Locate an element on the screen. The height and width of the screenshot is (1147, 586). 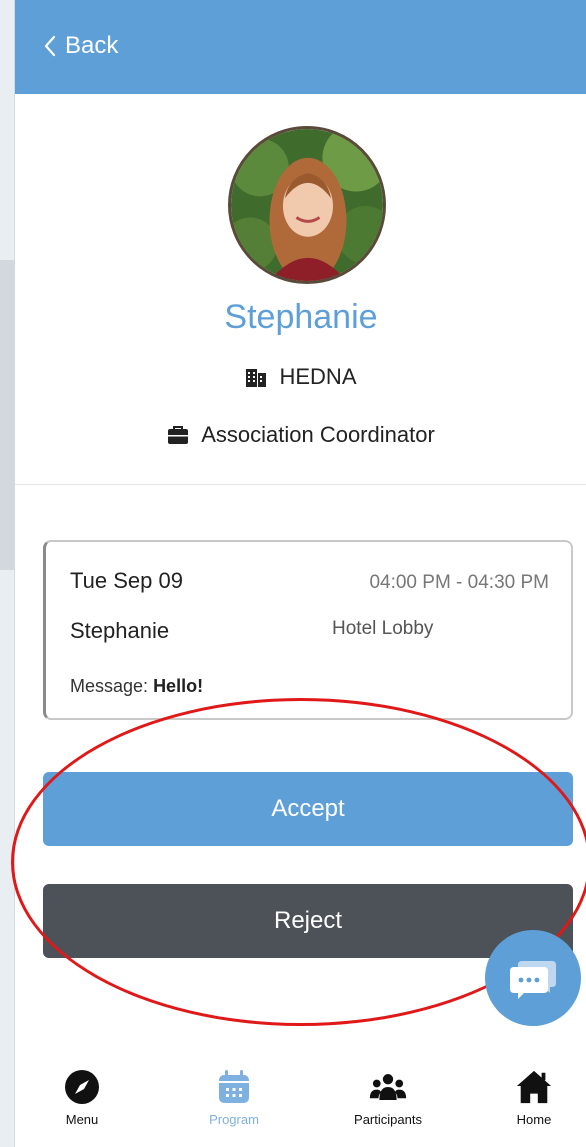
tab-participants-label: Participants is located at coordinates (388, 1119).